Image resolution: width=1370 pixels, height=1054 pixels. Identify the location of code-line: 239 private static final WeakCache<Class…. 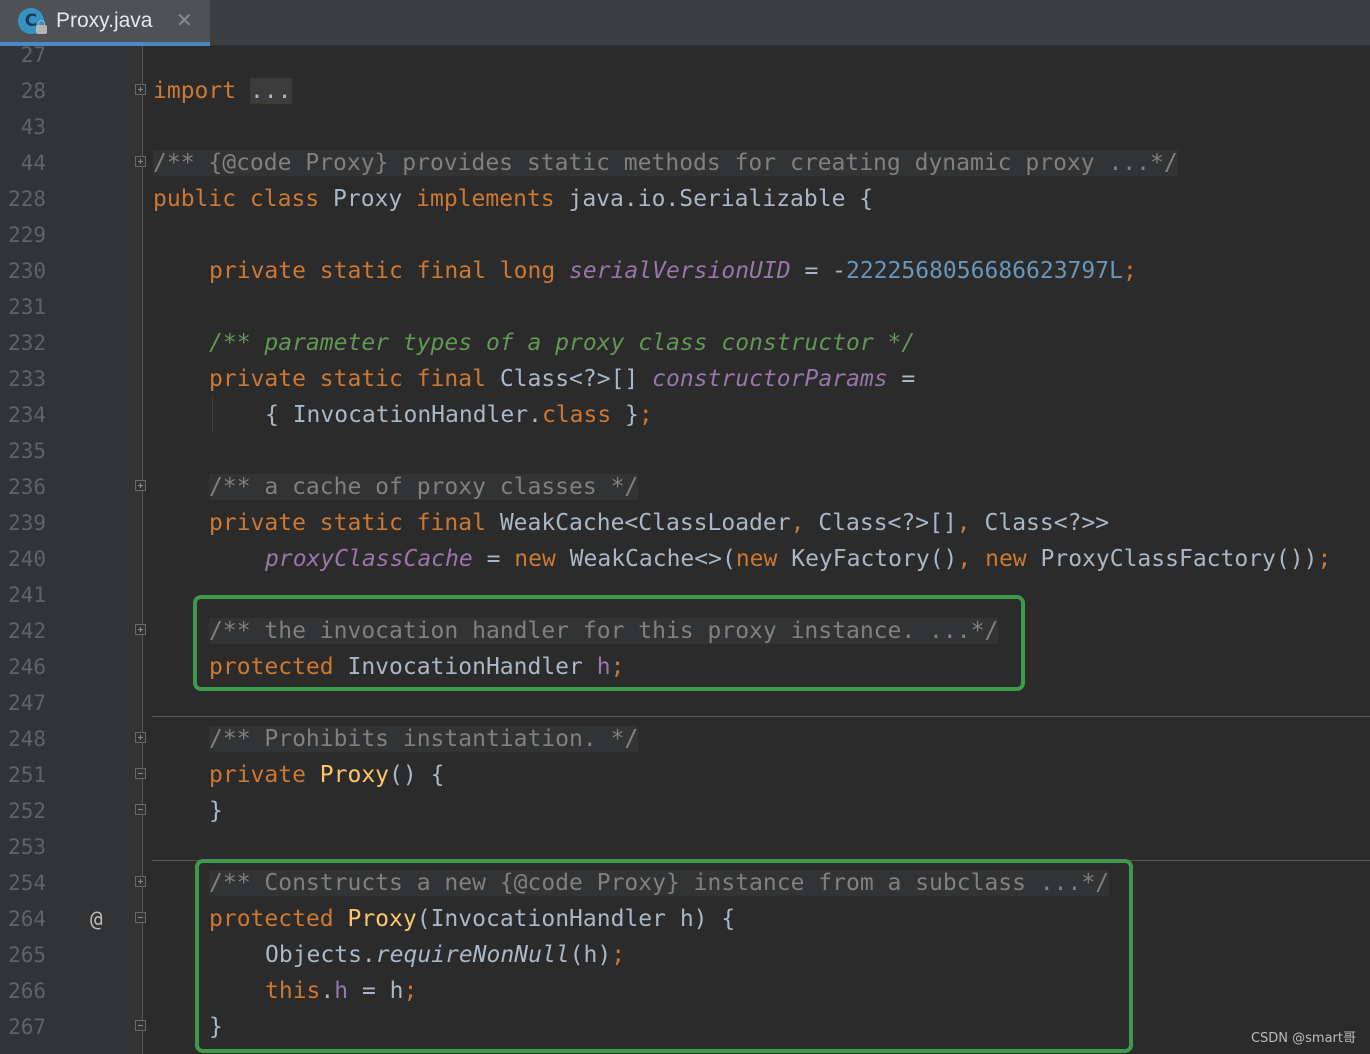
(685, 523).